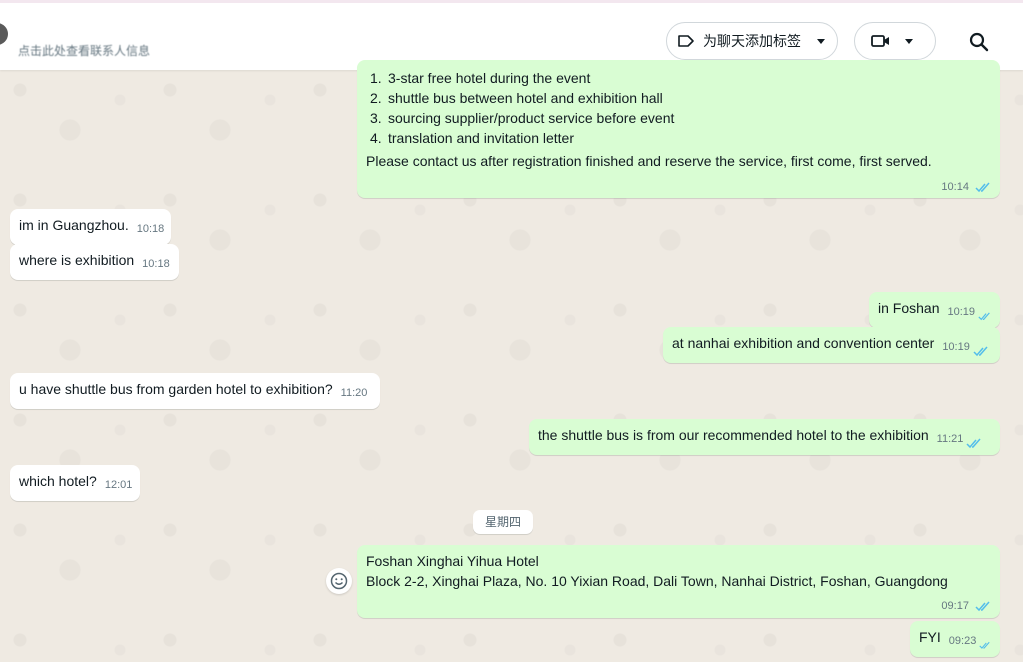 Image resolution: width=1023 pixels, height=662 pixels. I want to click on add-label-text: 为聊天添加标签, so click(752, 41).